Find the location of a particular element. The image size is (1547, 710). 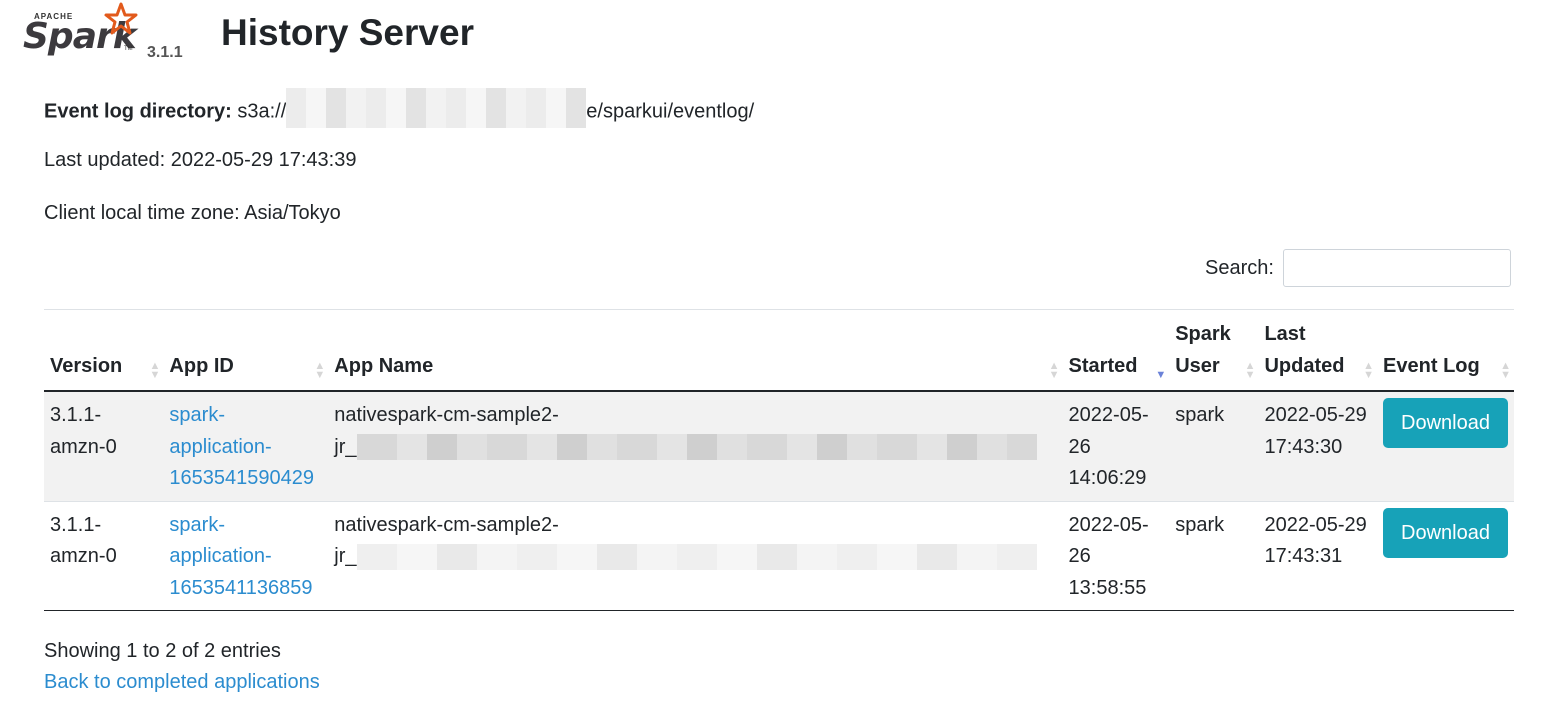

column-header-last-updated: Last Updated ▲ ▼ is located at coordinates (1318, 350).